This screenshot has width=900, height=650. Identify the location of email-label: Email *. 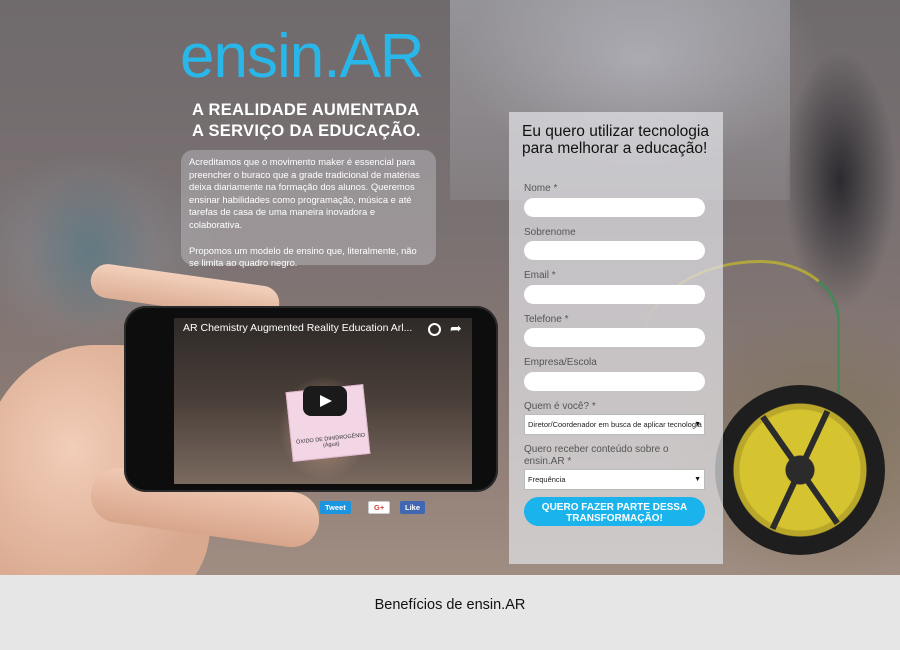
(540, 275).